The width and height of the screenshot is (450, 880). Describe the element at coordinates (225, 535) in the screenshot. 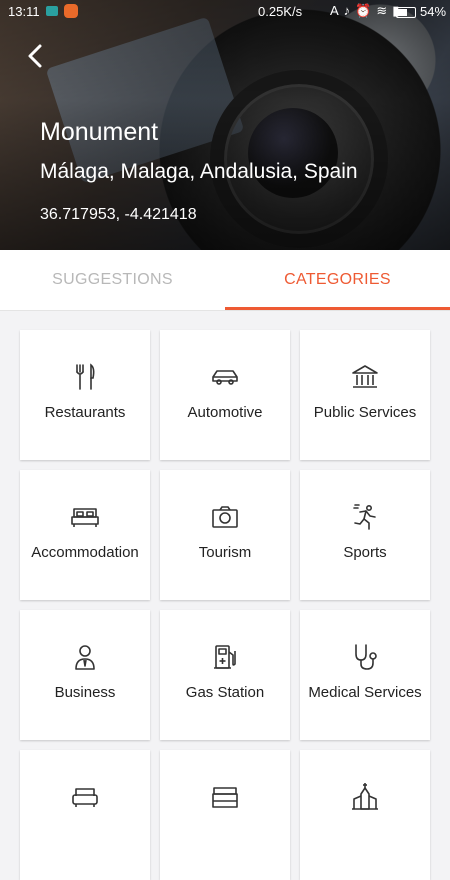

I see `category-tourism: Tourism` at that location.